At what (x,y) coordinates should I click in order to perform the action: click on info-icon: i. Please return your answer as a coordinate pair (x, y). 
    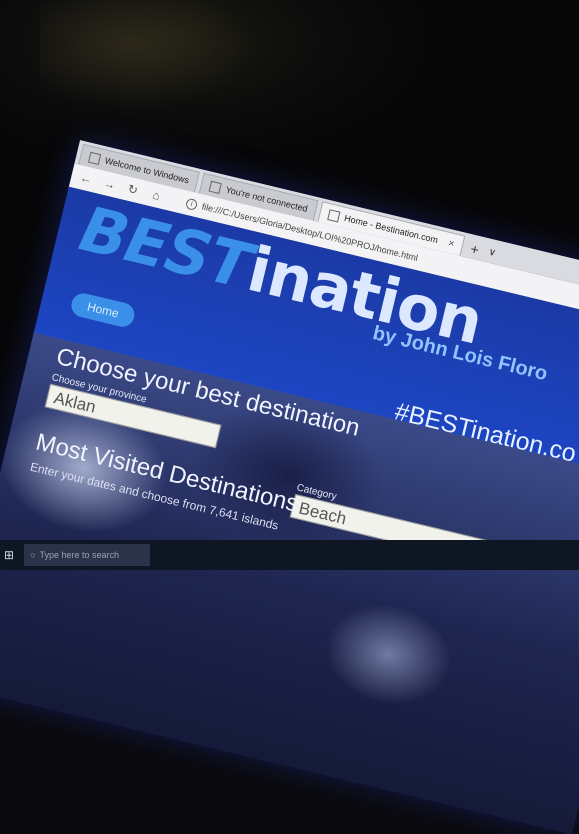
    Looking at the image, I should click on (192, 204).